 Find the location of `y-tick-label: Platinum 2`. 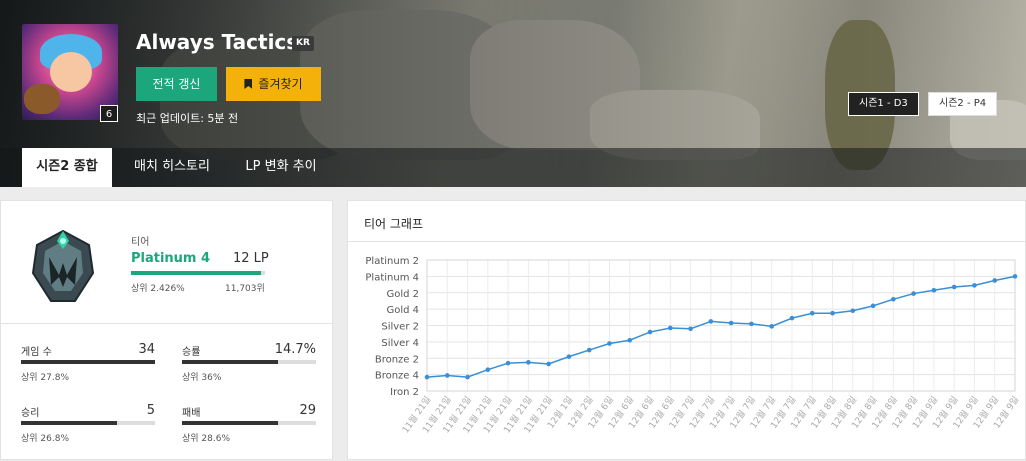

y-tick-label: Platinum 2 is located at coordinates (392, 261).